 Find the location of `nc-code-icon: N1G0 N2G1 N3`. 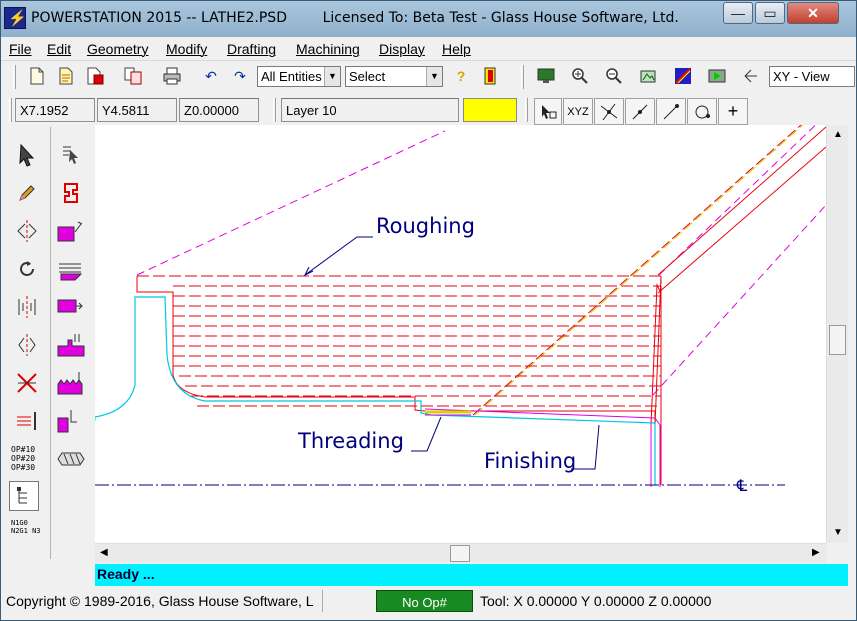

nc-code-icon: N1G0 N2G1 N3 is located at coordinates (27, 535).